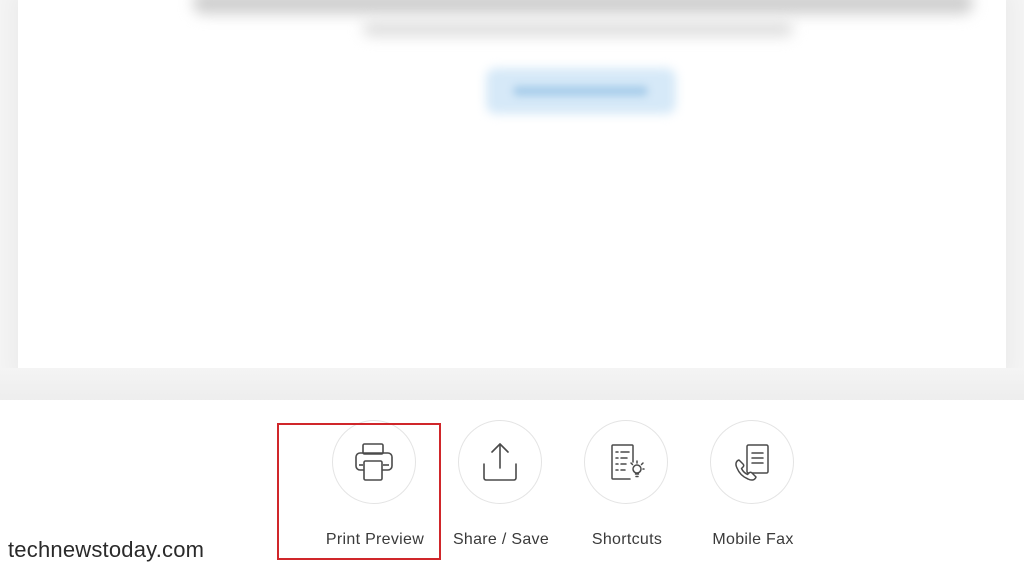 This screenshot has height=576, width=1024. I want to click on printer-icon, so click(374, 462).